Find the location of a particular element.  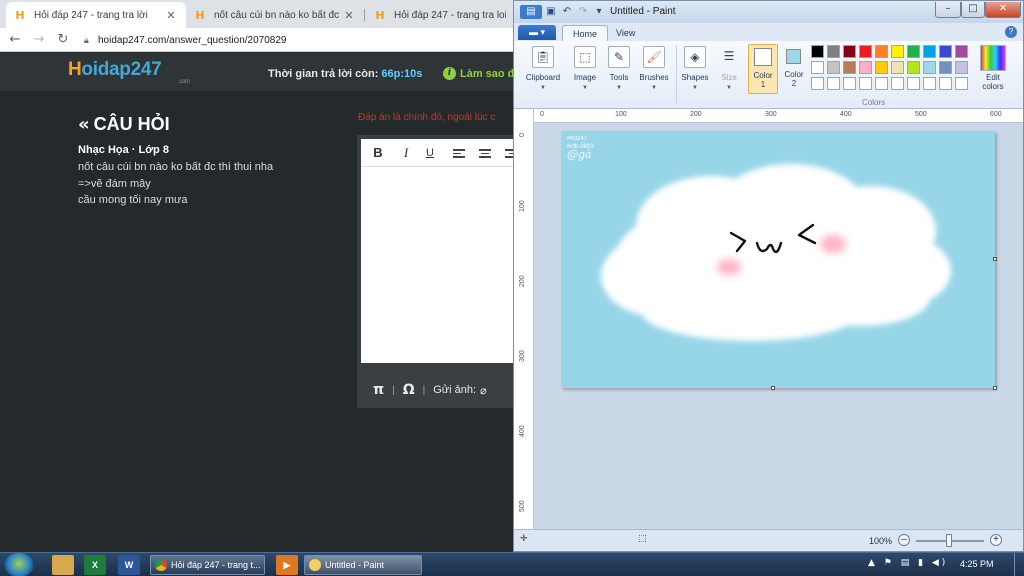

start-button is located at coordinates (19, 564).